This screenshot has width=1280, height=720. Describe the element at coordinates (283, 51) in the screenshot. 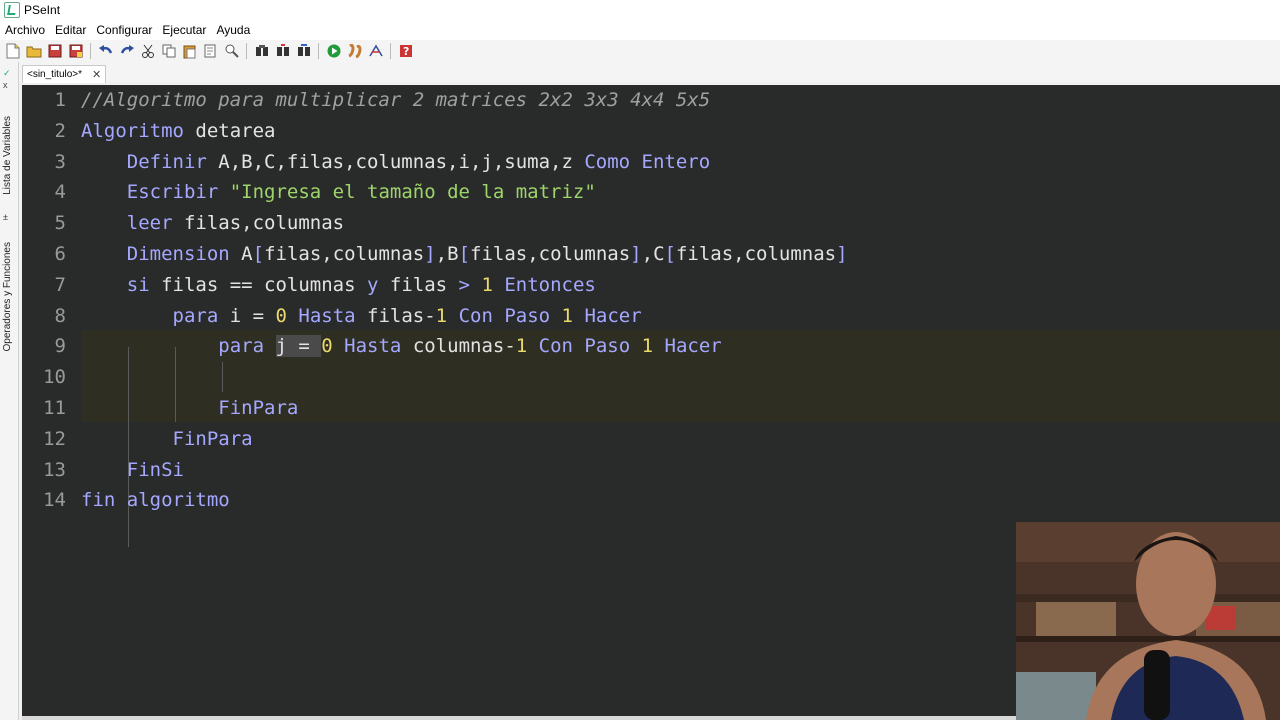

I see `replace-icon` at that location.